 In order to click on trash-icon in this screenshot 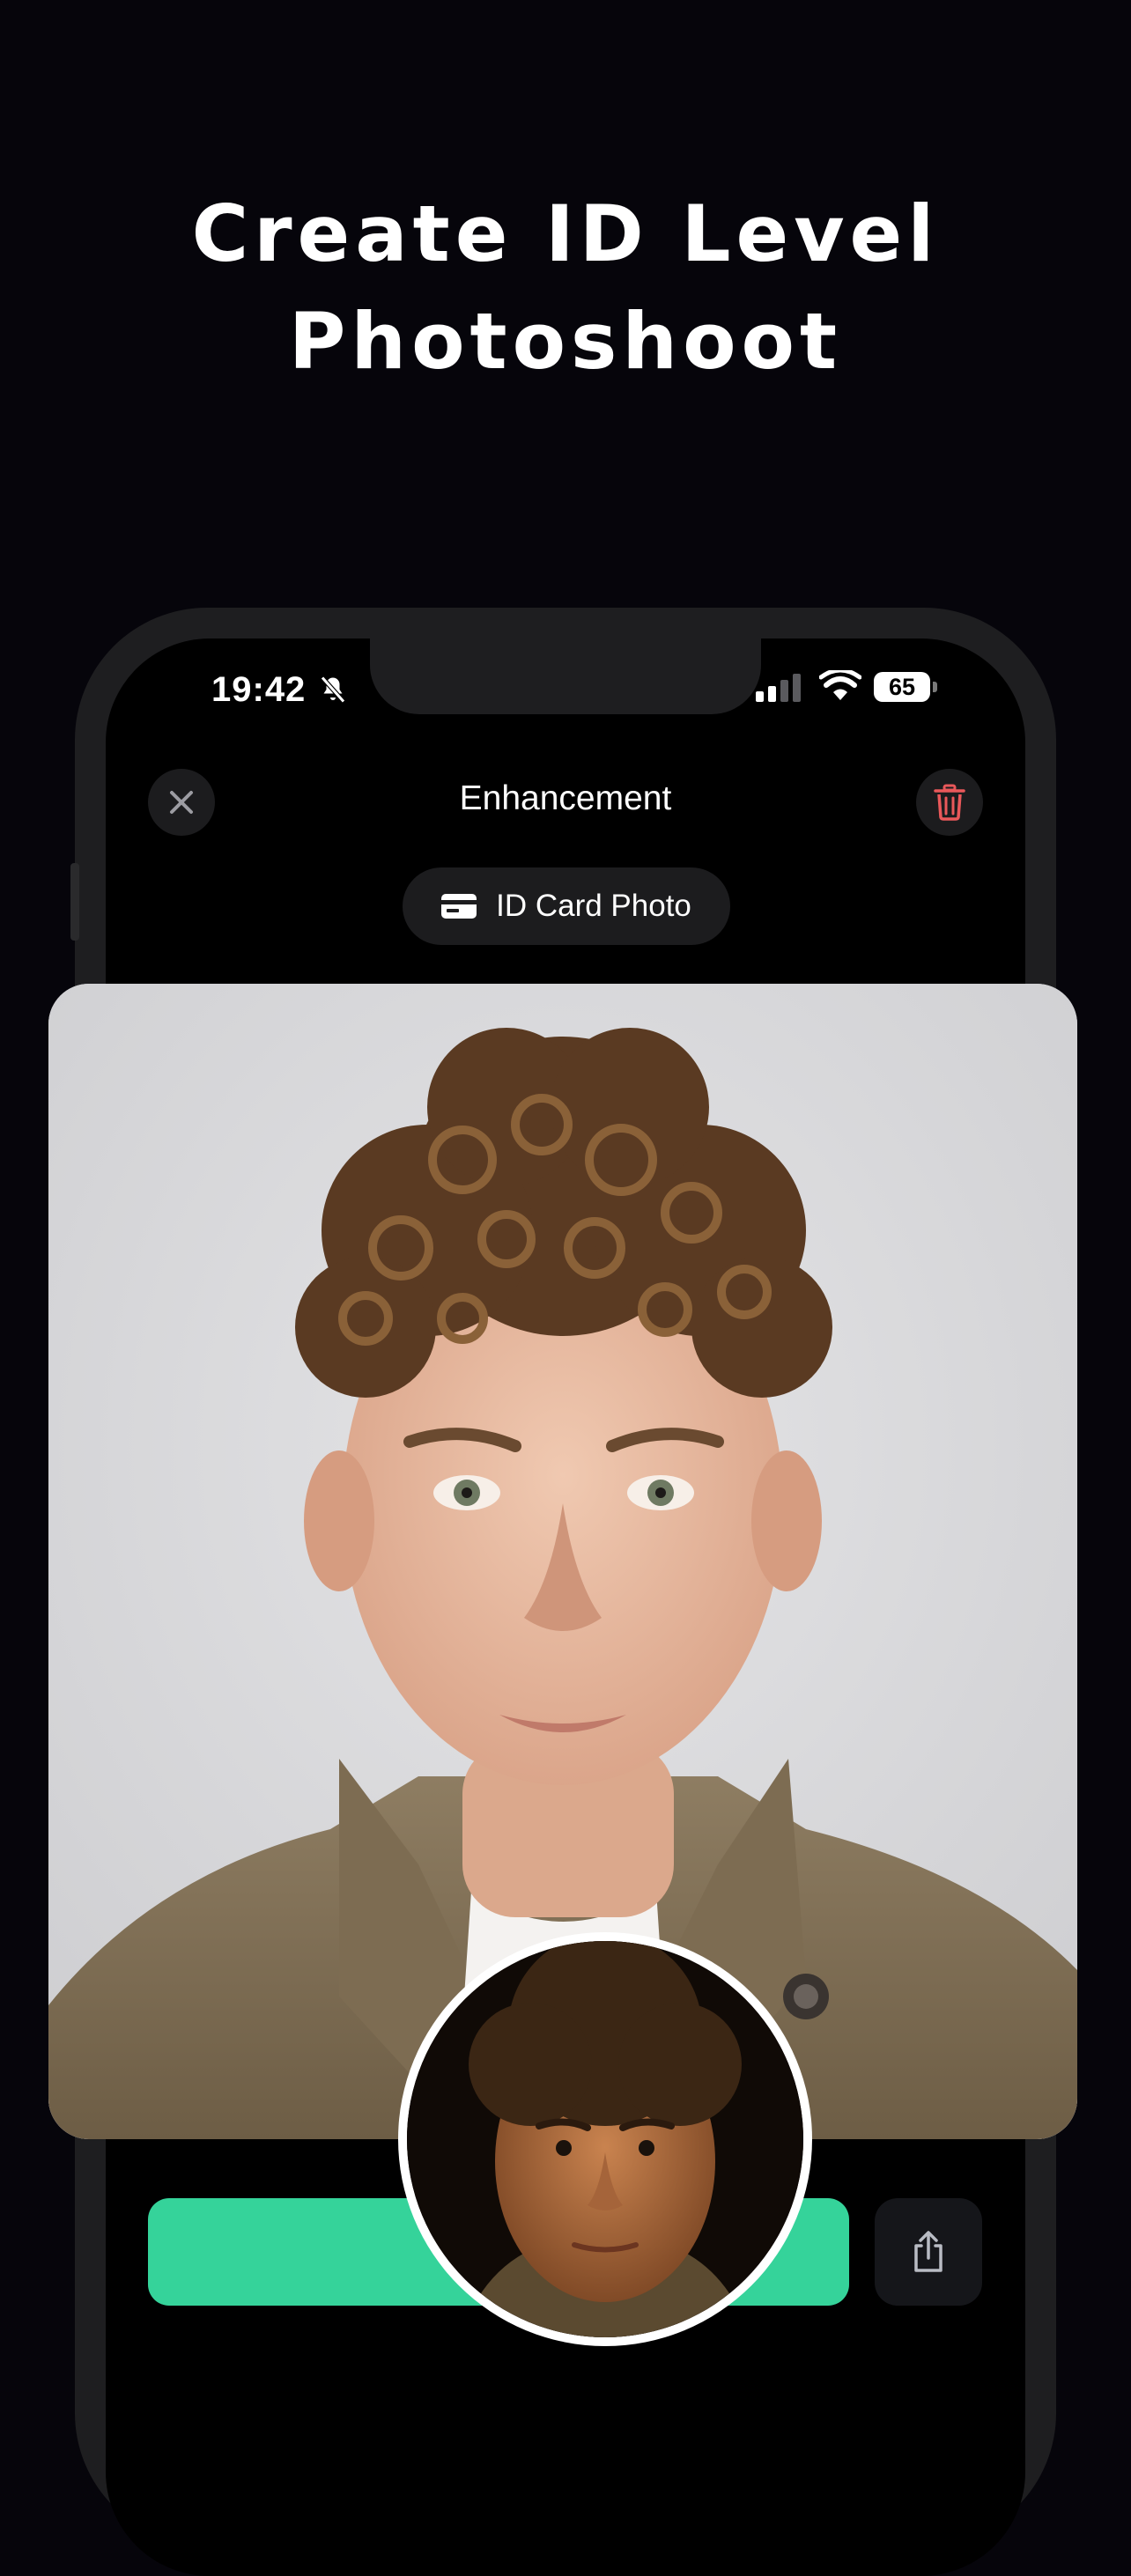, I will do `click(949, 802)`.